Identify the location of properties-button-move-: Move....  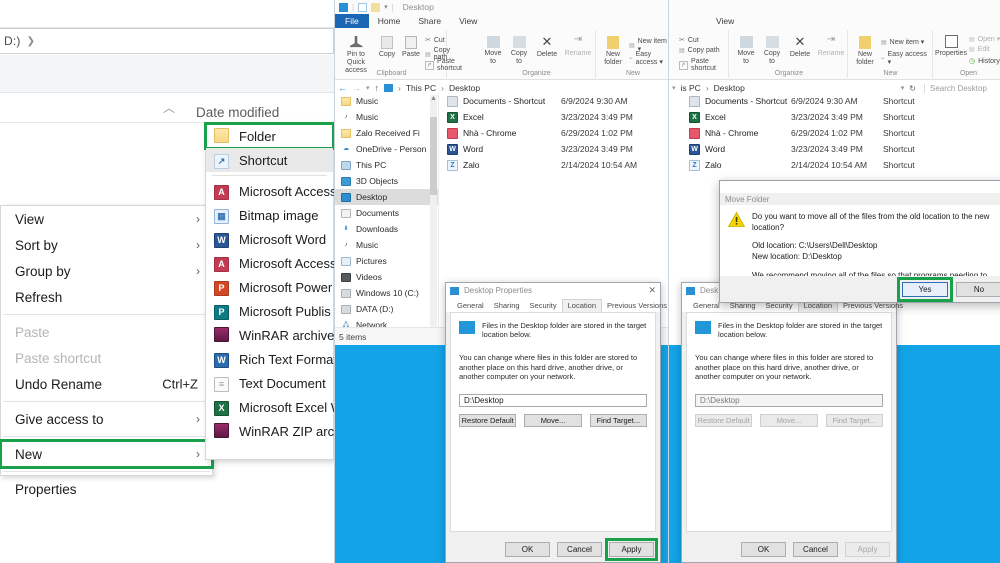
(553, 420).